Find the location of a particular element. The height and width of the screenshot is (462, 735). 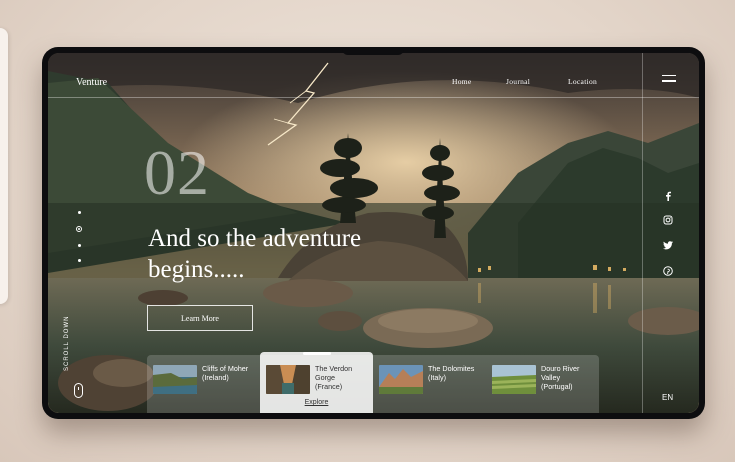

facebook-icon is located at coordinates (668, 196).